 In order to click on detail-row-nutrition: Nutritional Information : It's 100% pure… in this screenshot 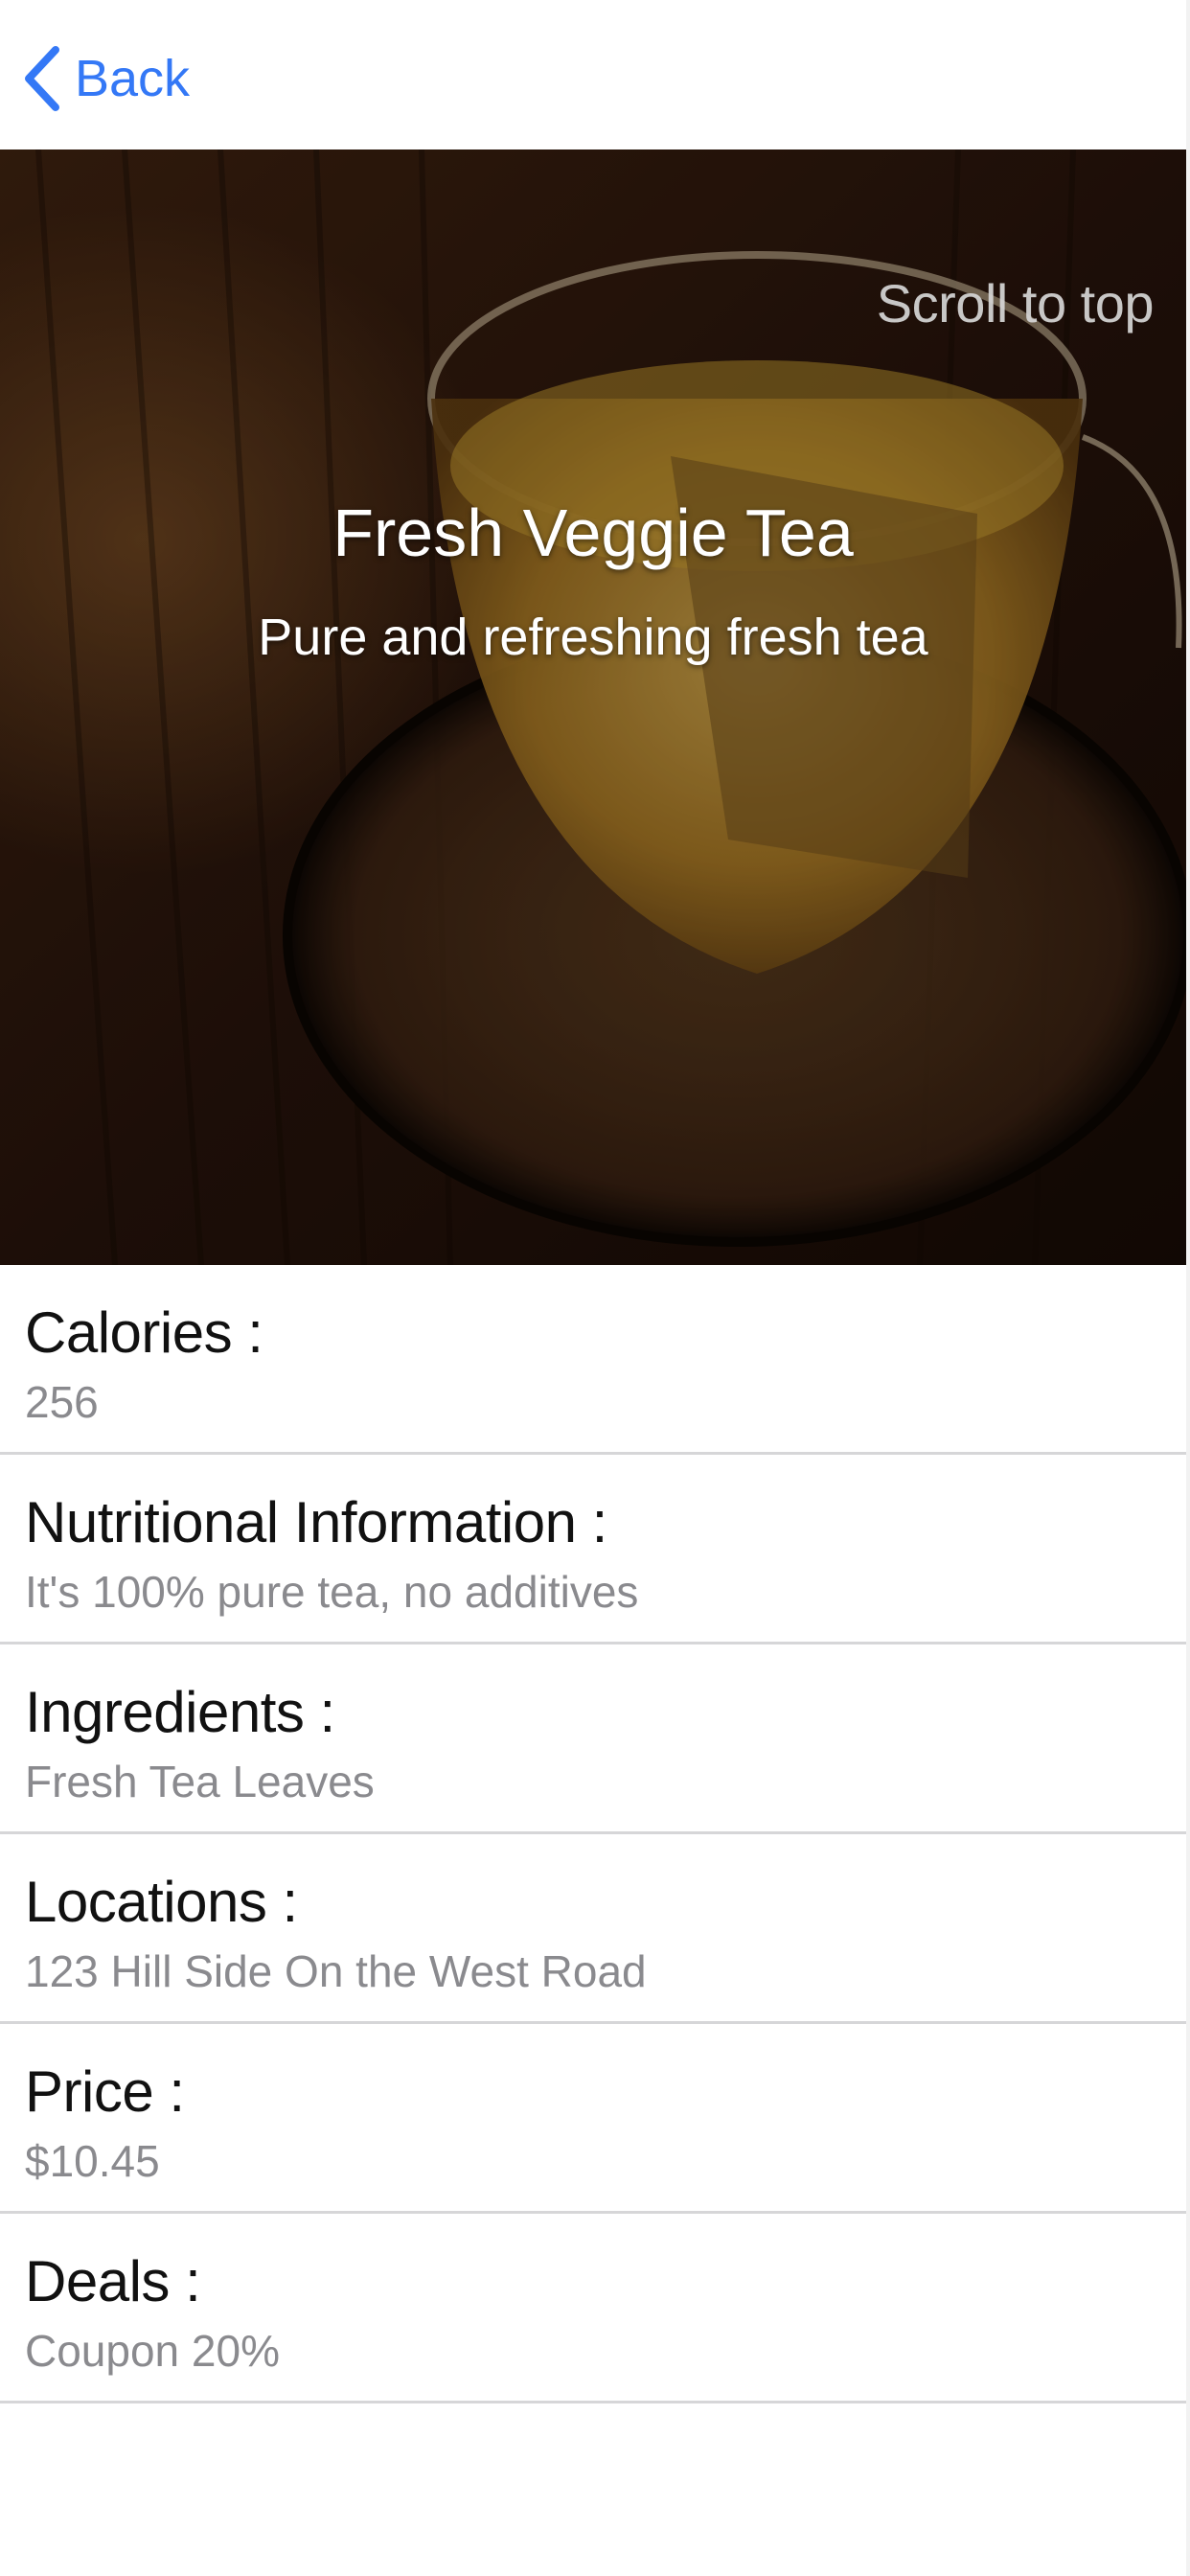, I will do `click(593, 1549)`.